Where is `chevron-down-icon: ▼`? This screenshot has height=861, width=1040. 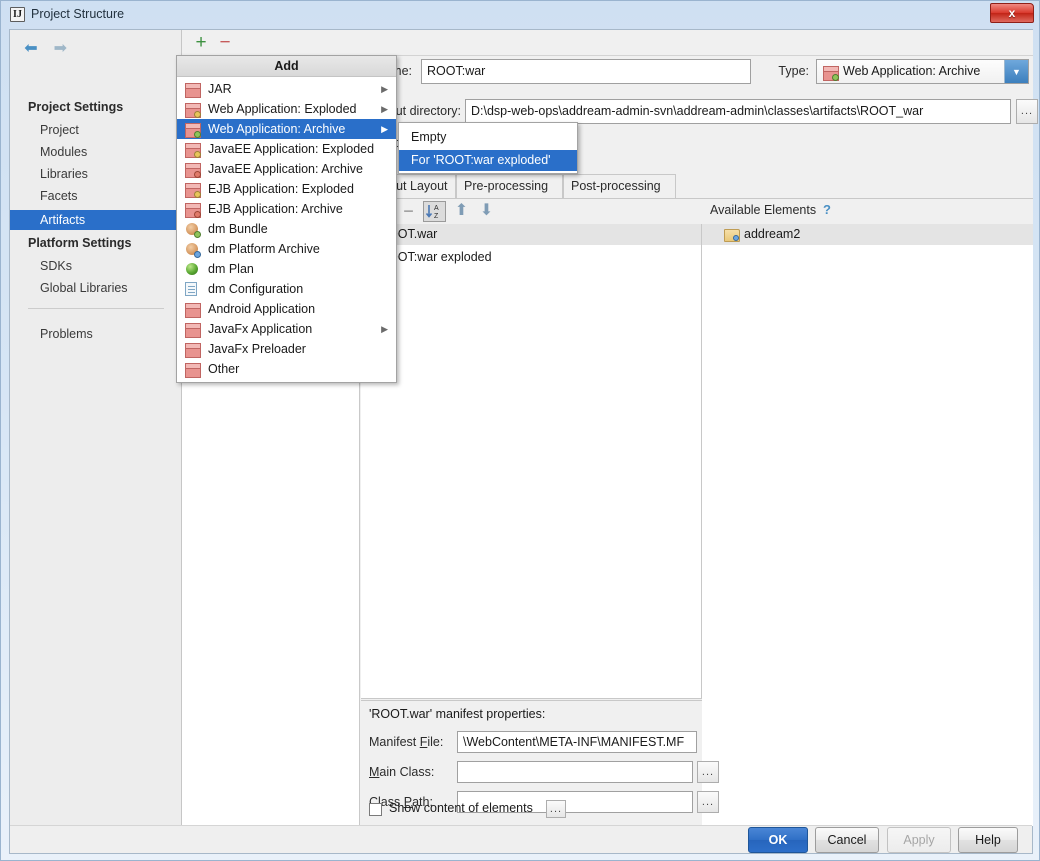
chevron-down-icon: ▼ is located at coordinates (1016, 71).